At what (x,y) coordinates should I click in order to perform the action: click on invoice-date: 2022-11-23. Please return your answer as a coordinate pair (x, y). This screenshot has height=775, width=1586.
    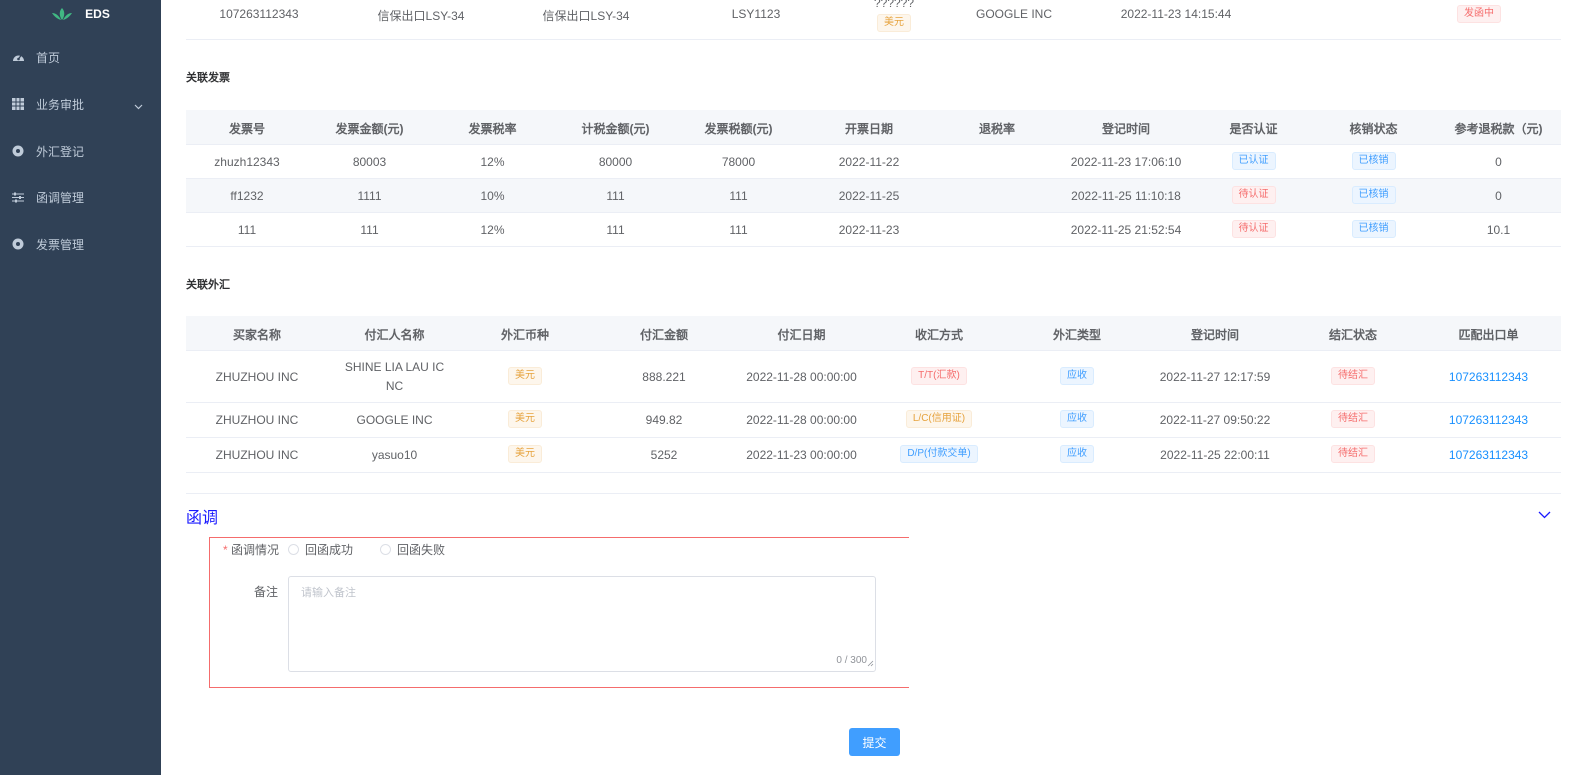
    Looking at the image, I should click on (869, 230).